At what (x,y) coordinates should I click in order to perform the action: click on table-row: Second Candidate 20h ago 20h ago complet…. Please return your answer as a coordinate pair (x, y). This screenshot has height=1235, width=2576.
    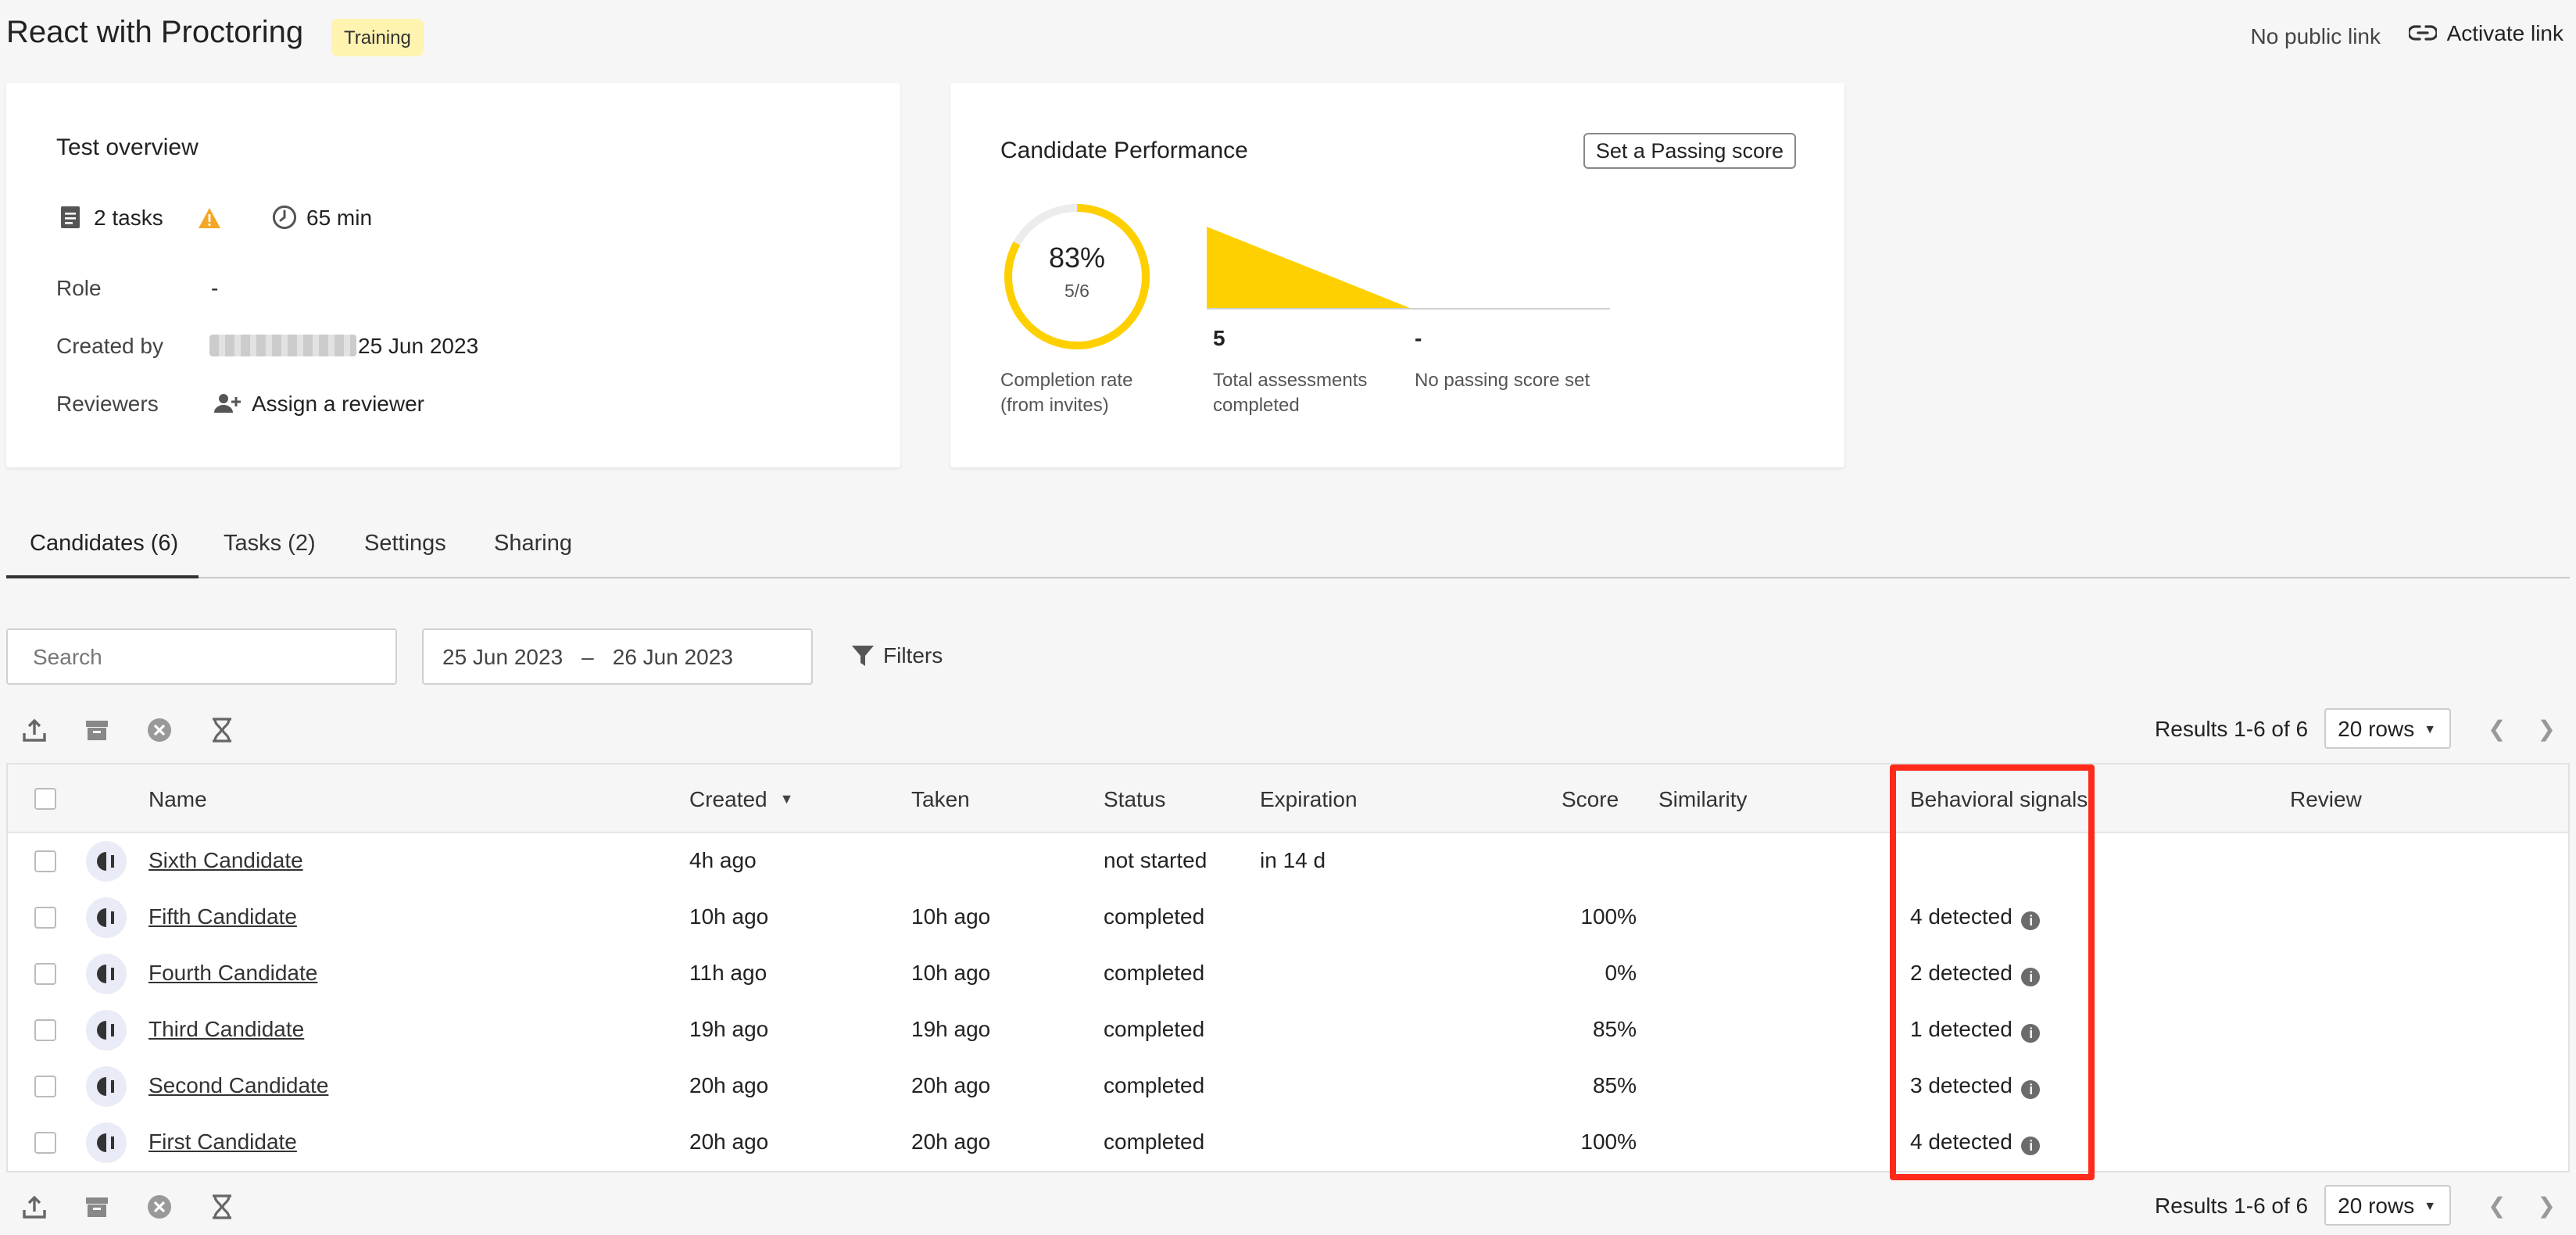
    Looking at the image, I should click on (1288, 1086).